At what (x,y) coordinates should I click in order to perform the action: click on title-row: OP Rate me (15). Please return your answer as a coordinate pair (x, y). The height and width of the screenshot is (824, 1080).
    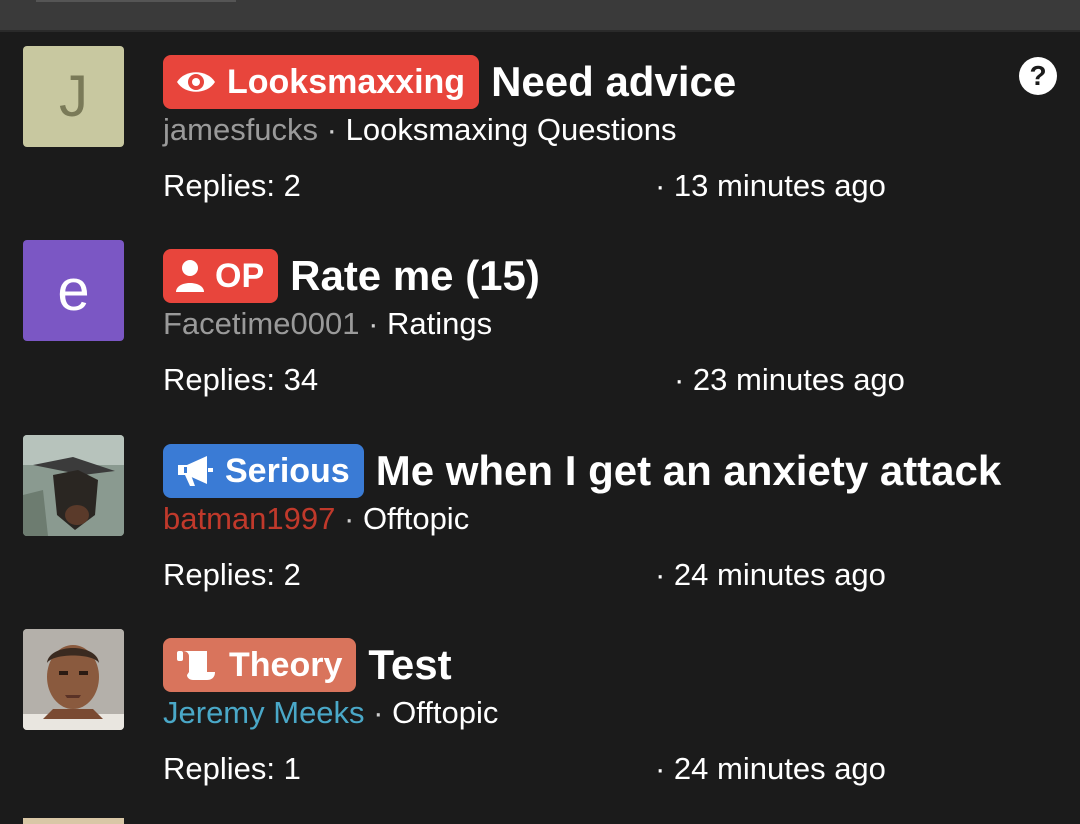
    Looking at the image, I should click on (351, 276).